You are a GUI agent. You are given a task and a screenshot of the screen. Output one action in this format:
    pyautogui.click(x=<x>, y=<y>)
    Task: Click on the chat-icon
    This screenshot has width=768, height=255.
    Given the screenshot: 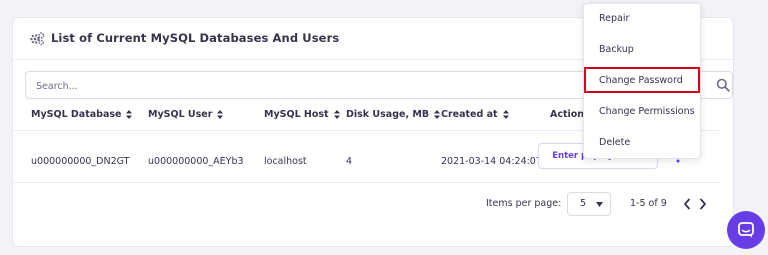 What is the action you would take?
    pyautogui.click(x=746, y=230)
    